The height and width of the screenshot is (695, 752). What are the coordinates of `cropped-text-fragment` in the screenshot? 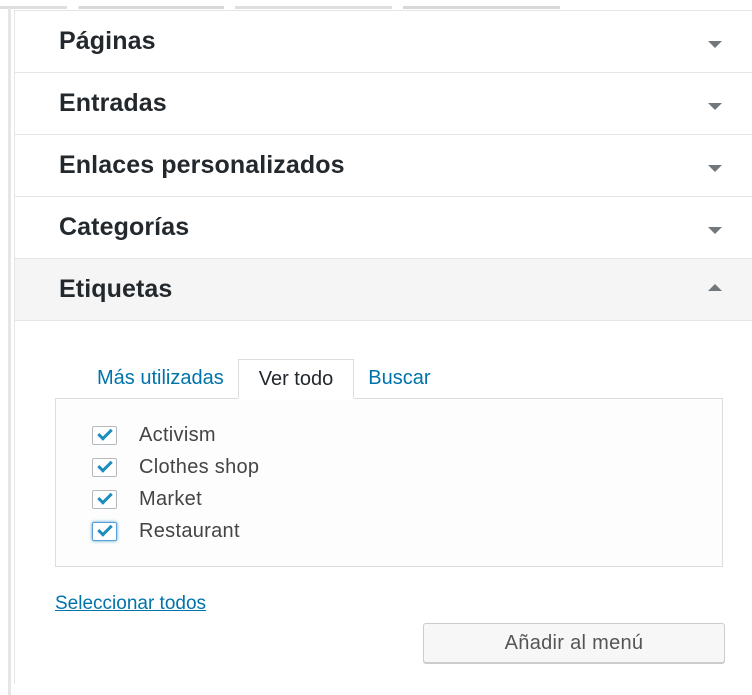 It's located at (280, 7).